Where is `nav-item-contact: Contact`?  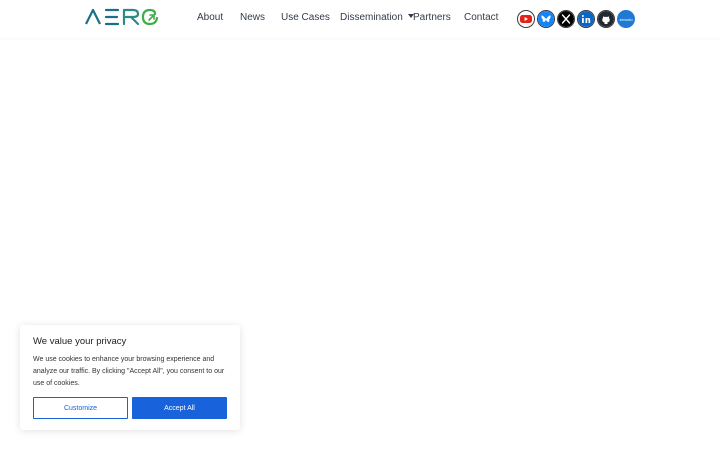
nav-item-contact: Contact is located at coordinates (481, 17).